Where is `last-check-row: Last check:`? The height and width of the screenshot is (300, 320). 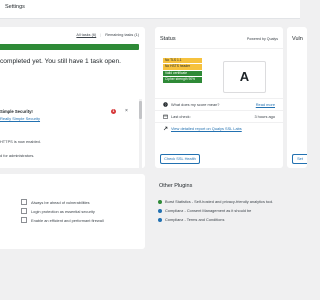
last-check-row: Last check: is located at coordinates (177, 116).